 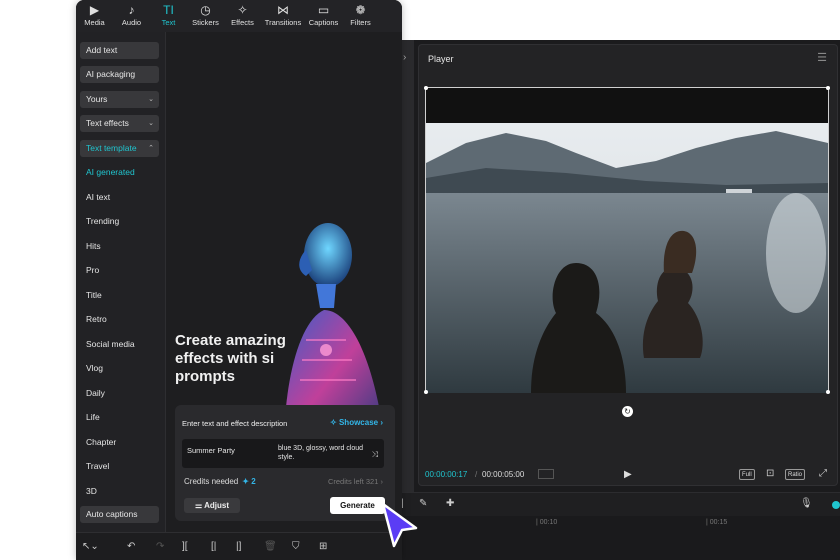 What do you see at coordinates (205, 10) in the screenshot?
I see `stickers-icon: ◷` at bounding box center [205, 10].